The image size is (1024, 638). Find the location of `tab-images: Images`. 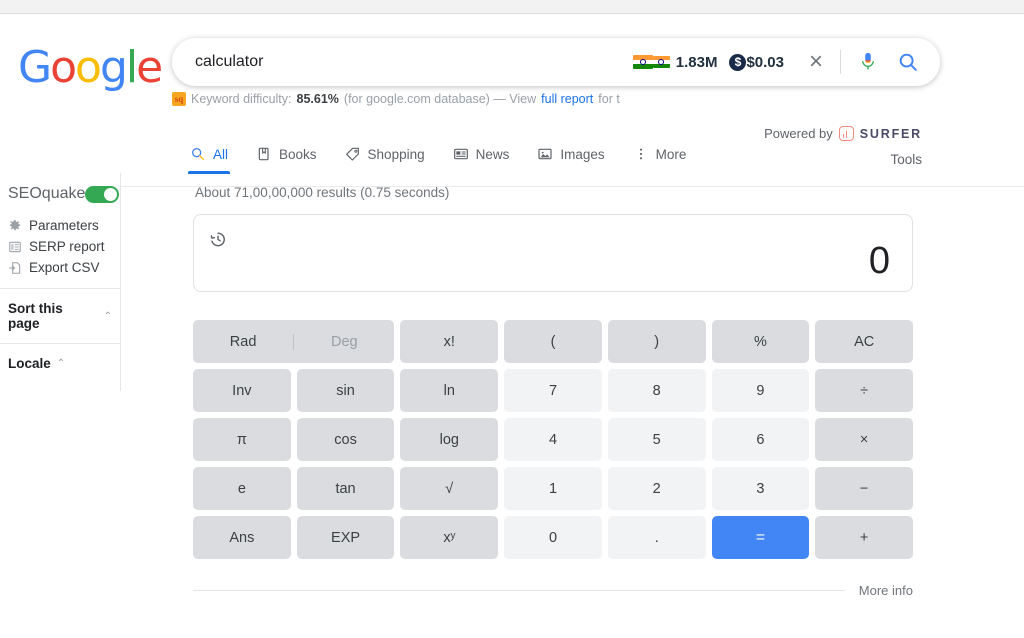

tab-images: Images is located at coordinates (571, 160).